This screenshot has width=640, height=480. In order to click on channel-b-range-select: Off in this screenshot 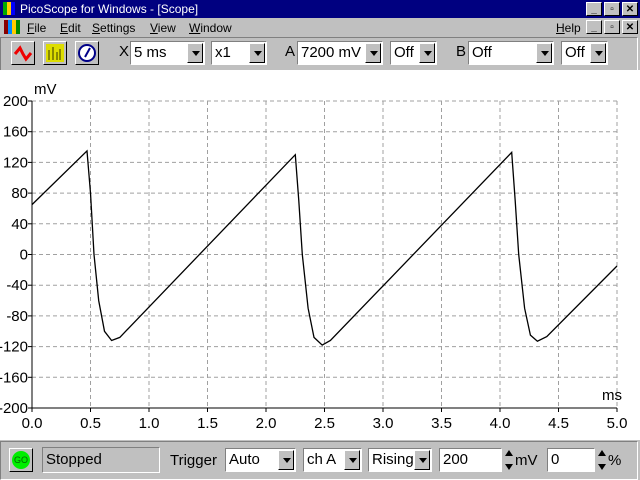, I will do `click(511, 53)`.